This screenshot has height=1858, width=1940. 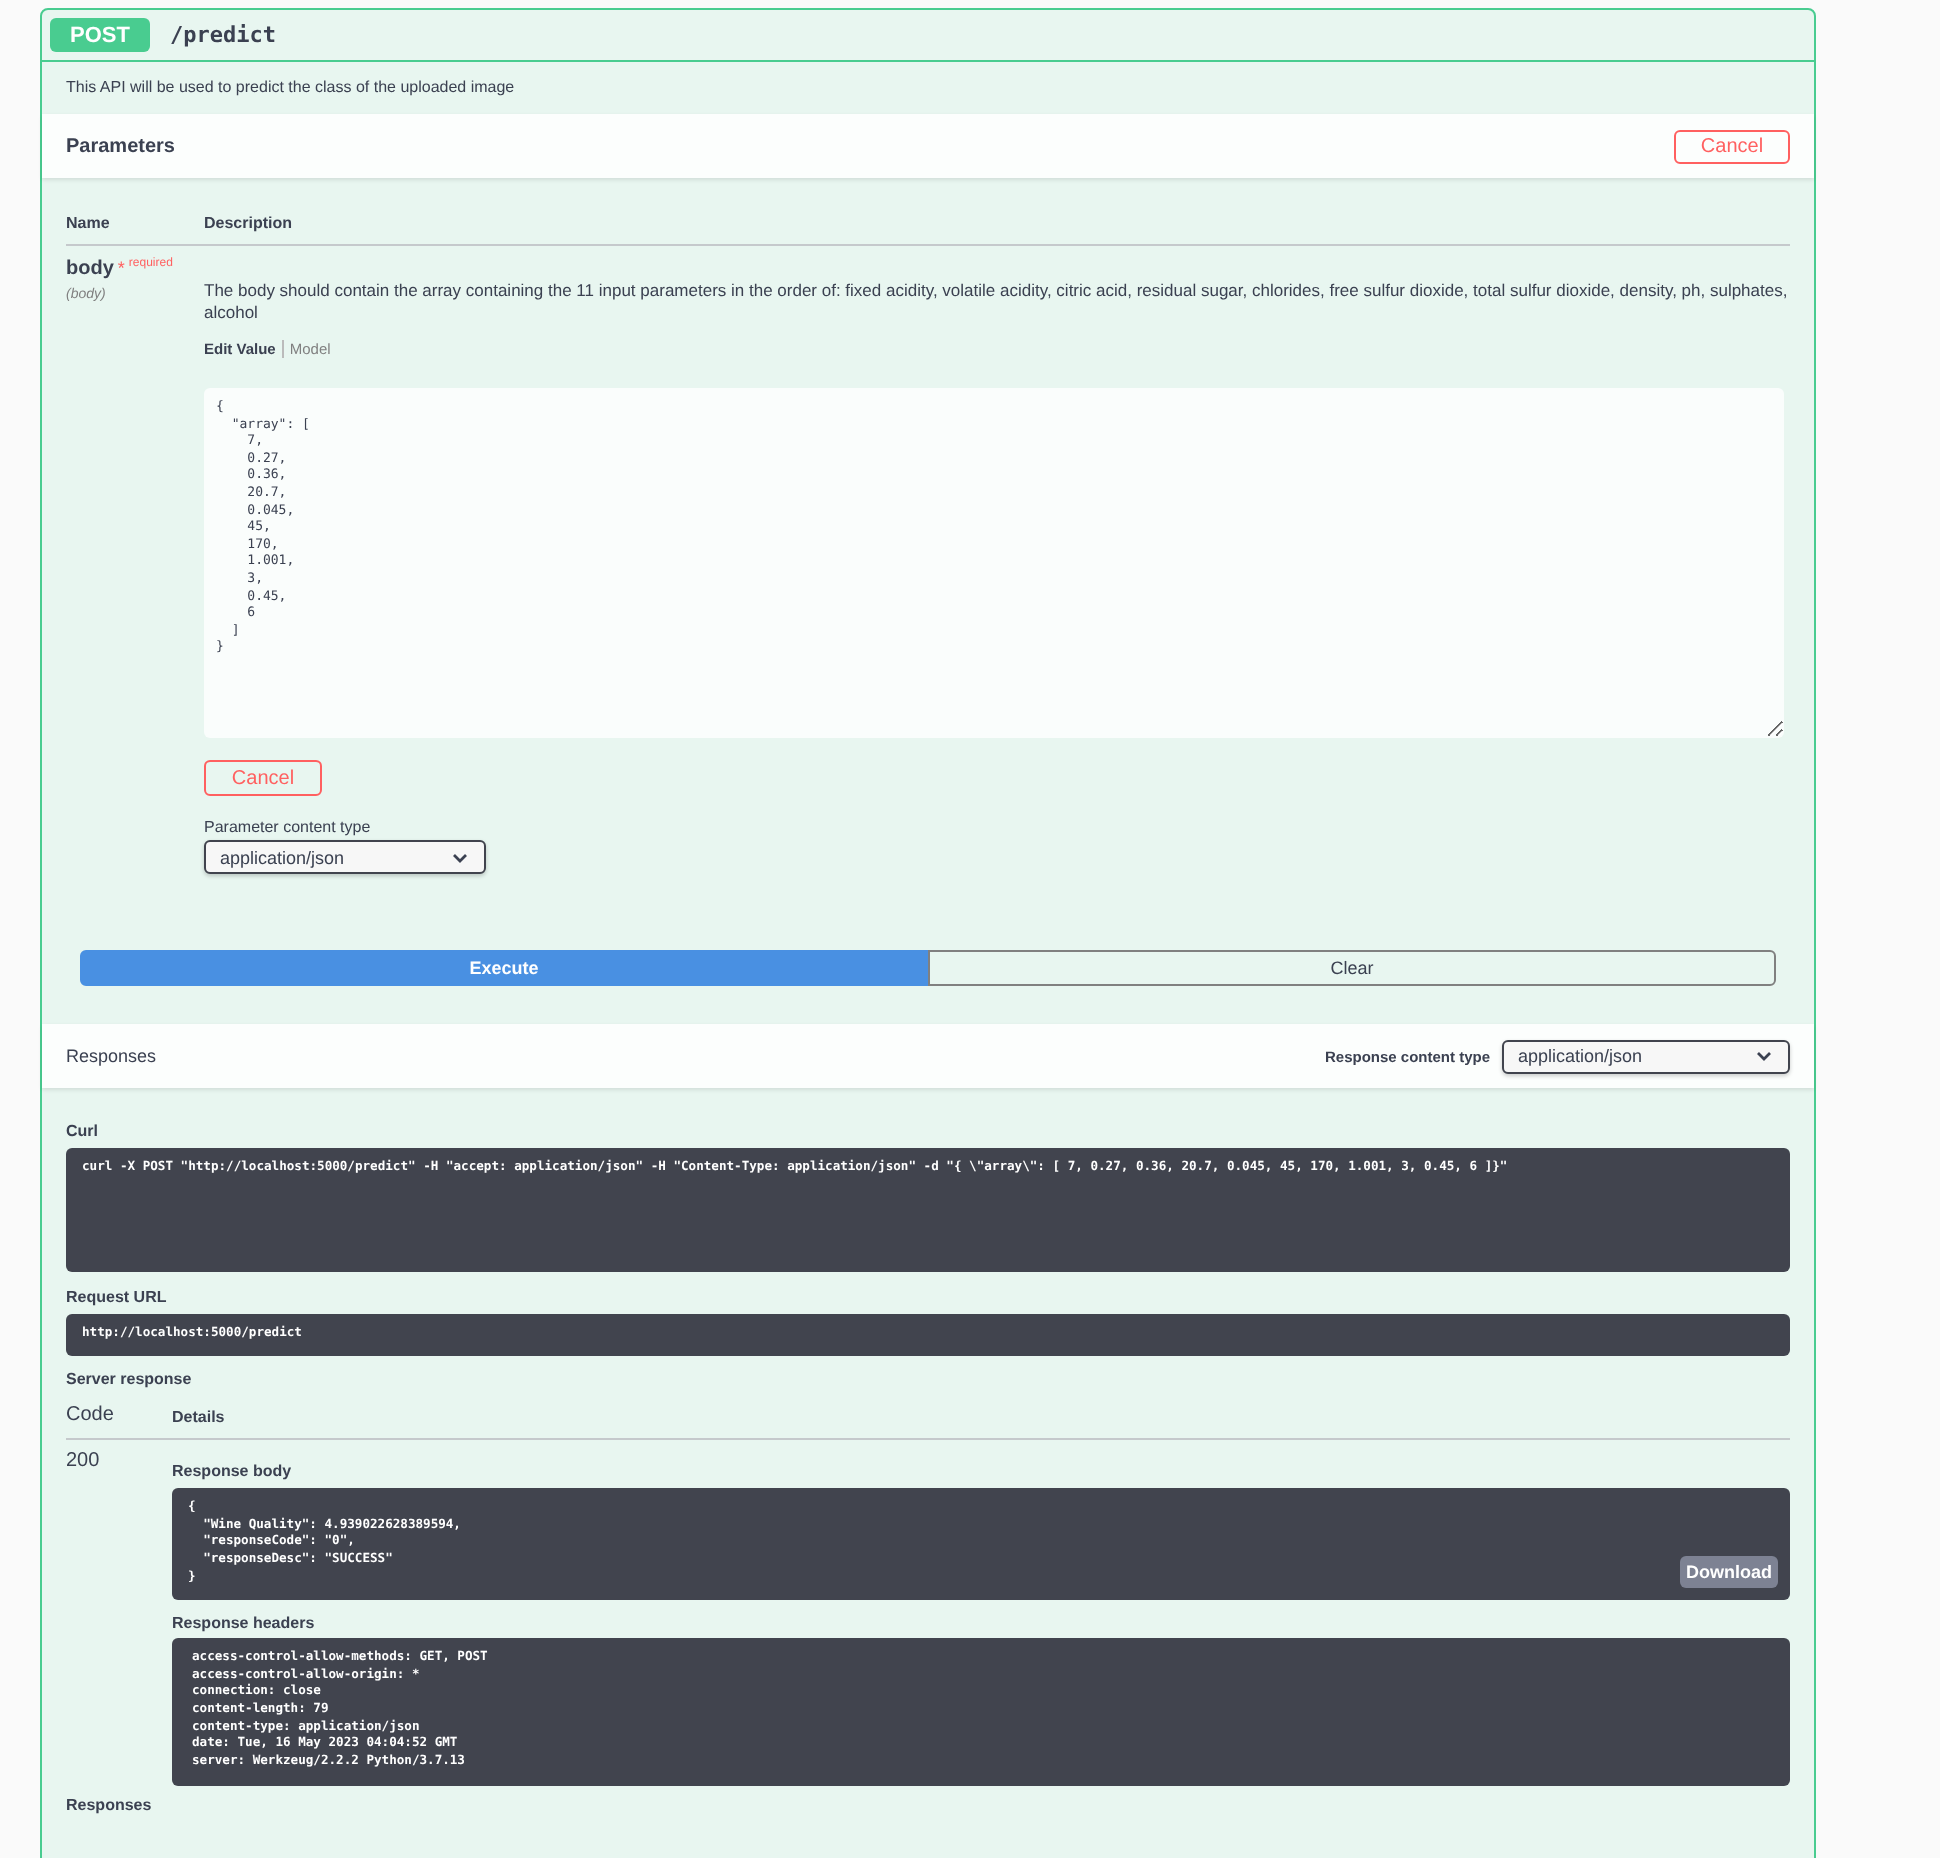 What do you see at coordinates (121, 268) in the screenshot?
I see `required-mark: *` at bounding box center [121, 268].